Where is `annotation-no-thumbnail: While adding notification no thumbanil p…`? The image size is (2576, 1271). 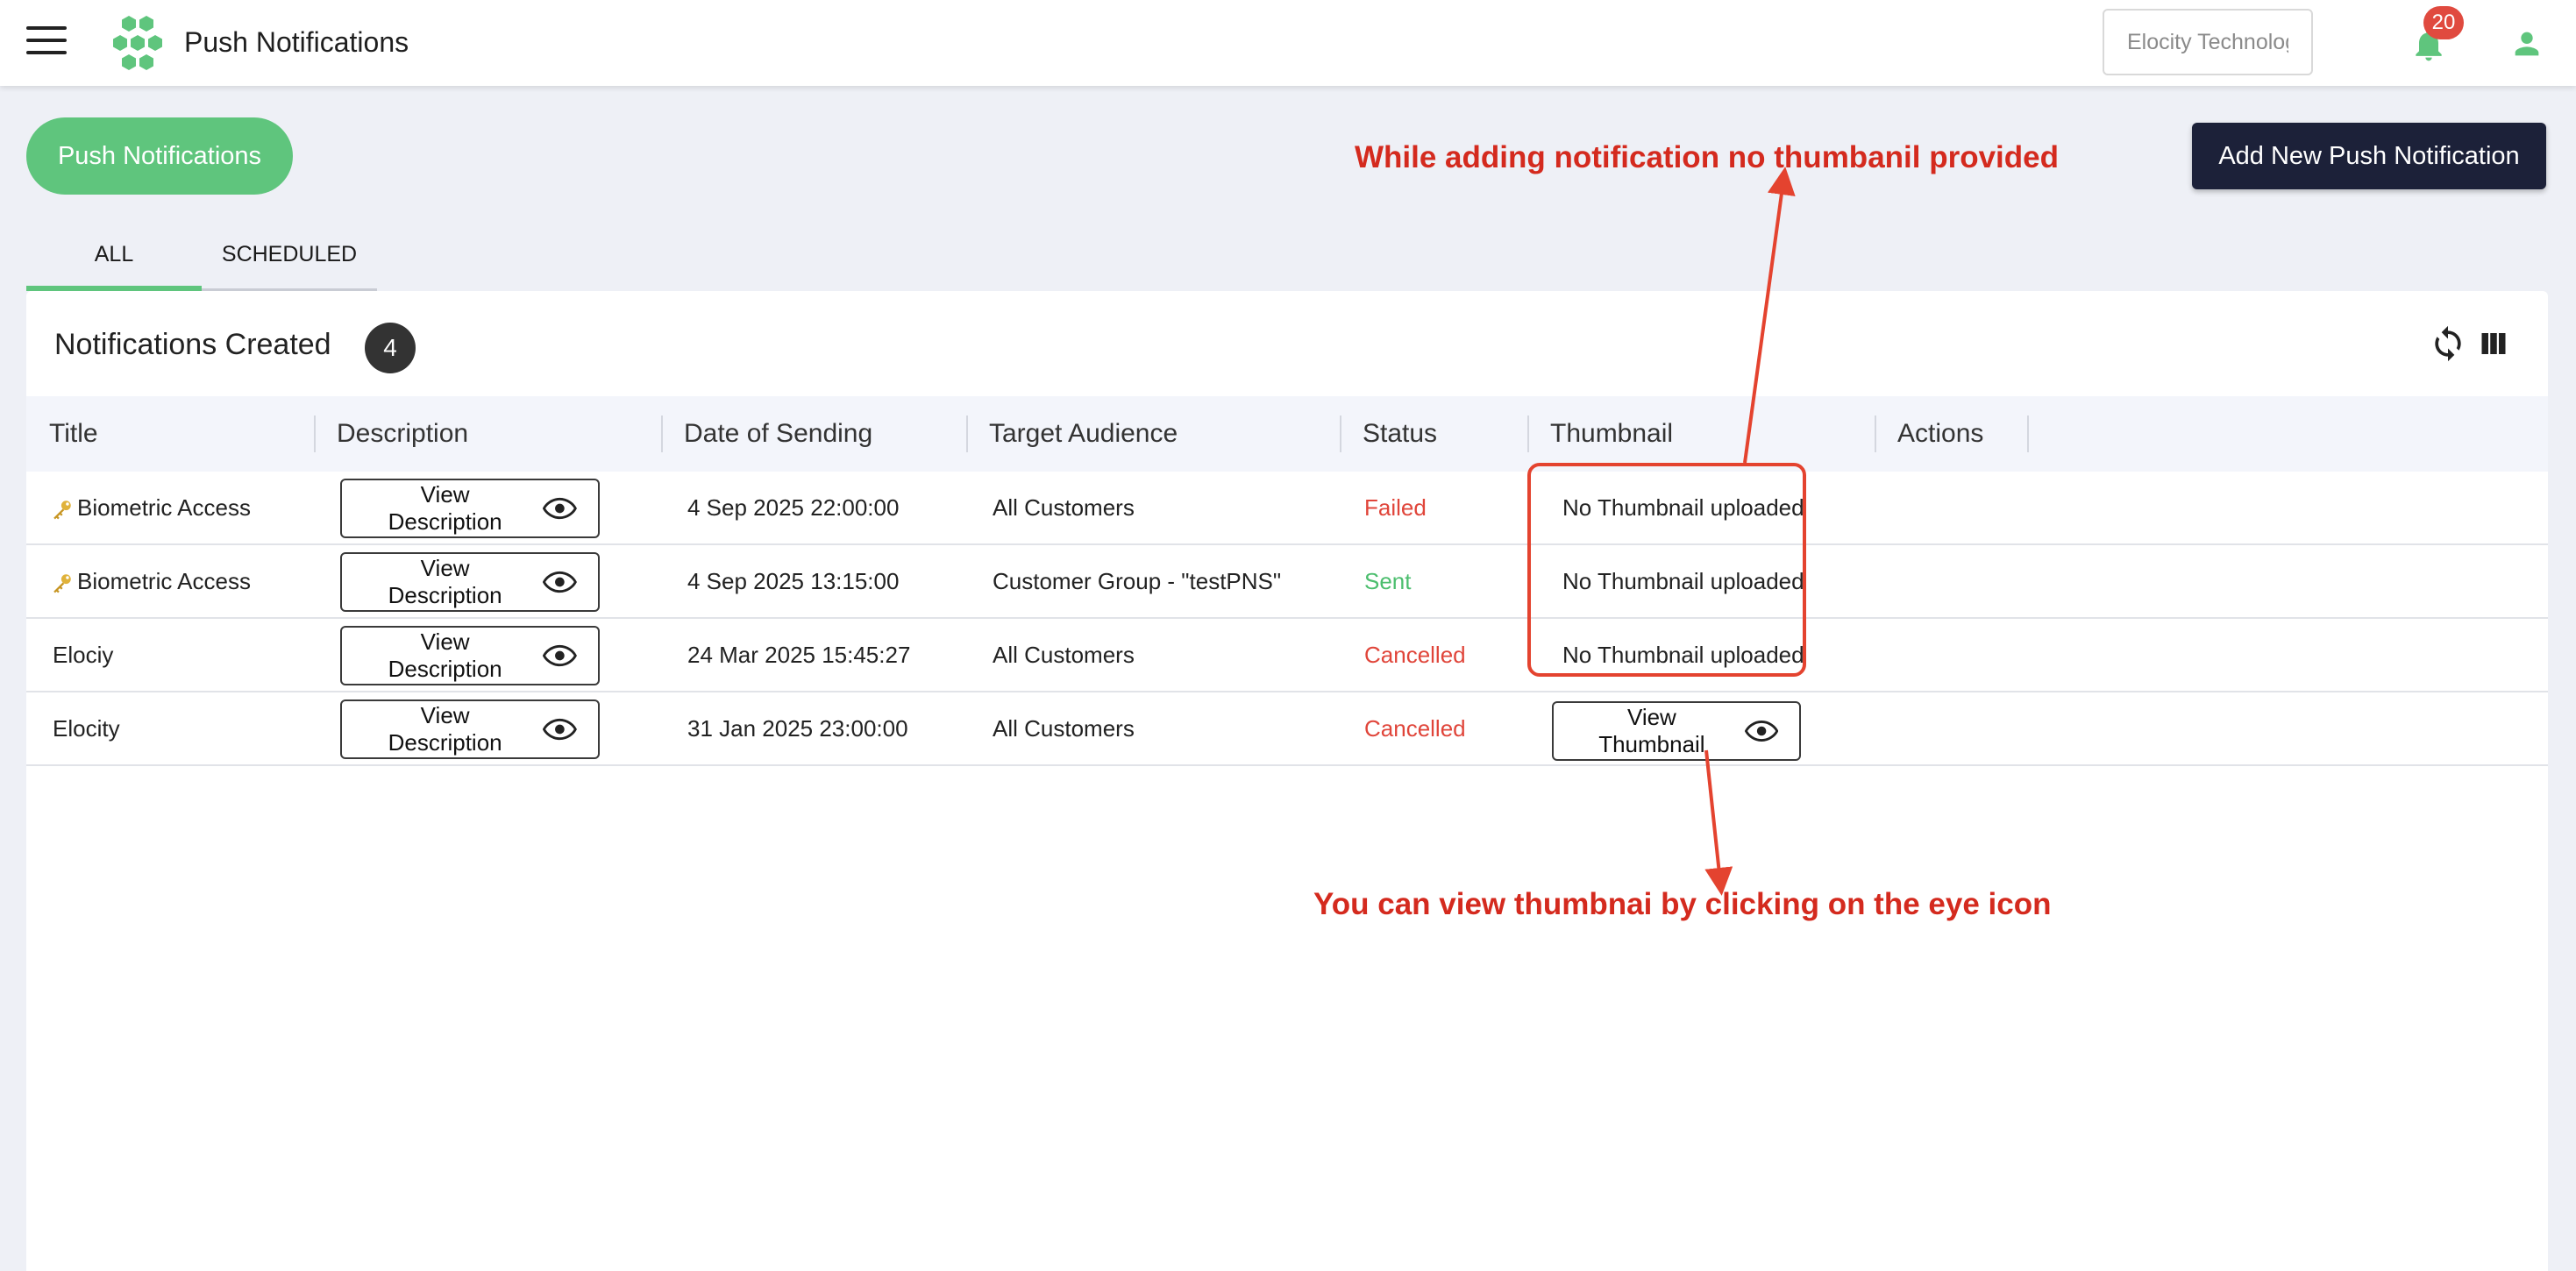
annotation-no-thumbnail: While adding notification no thumbanil p… is located at coordinates (1707, 157).